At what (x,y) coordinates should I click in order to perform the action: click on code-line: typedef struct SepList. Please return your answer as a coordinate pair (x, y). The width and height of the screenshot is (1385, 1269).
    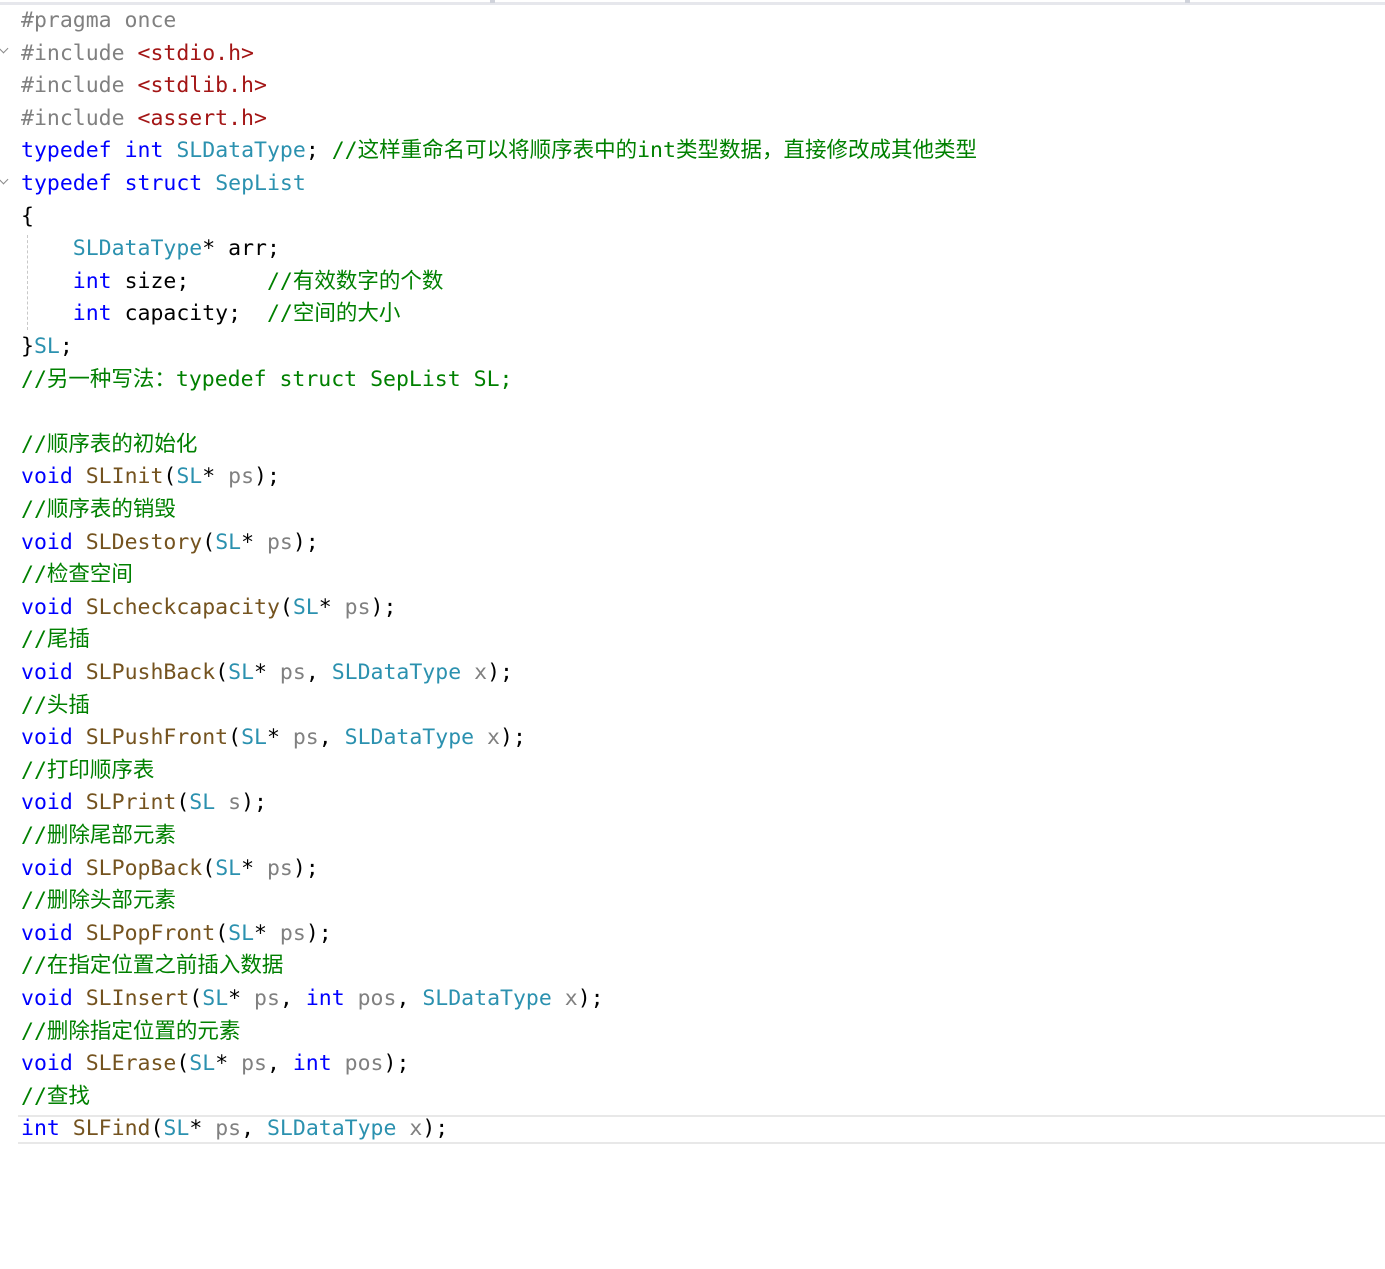
    Looking at the image, I should click on (163, 184).